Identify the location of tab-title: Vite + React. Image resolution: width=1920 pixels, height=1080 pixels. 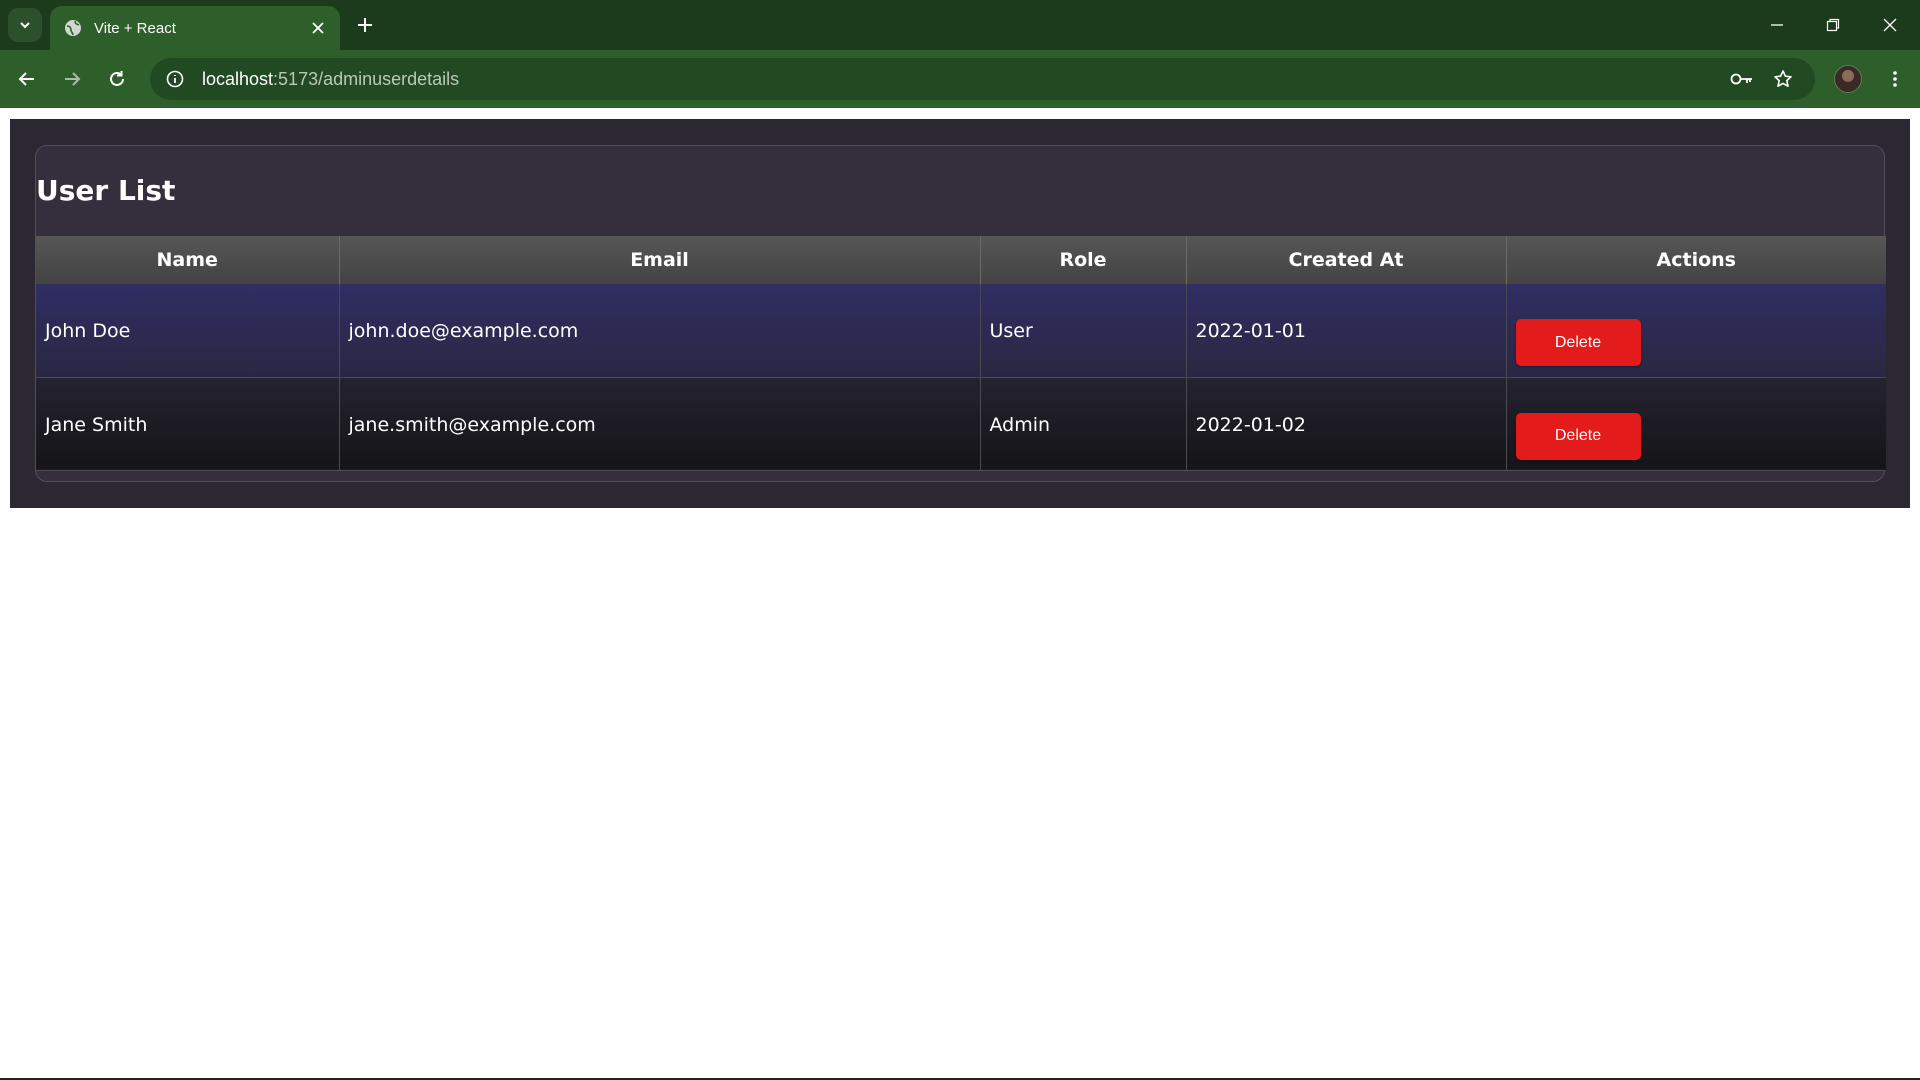
(135, 28).